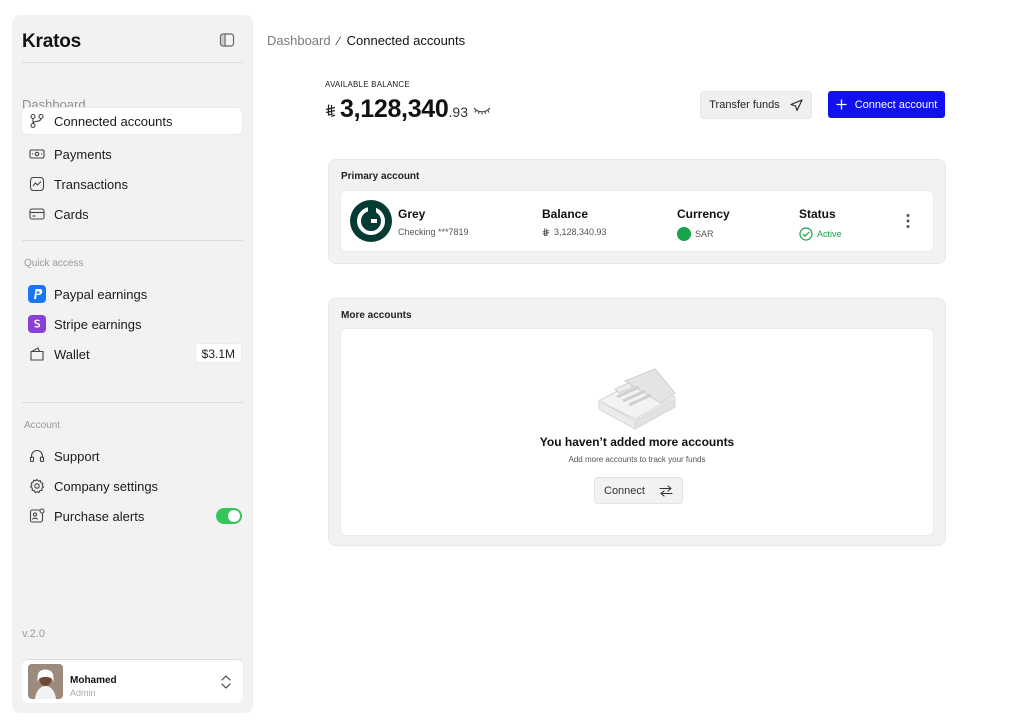  Describe the element at coordinates (37, 294) in the screenshot. I see `paypal-icon` at that location.